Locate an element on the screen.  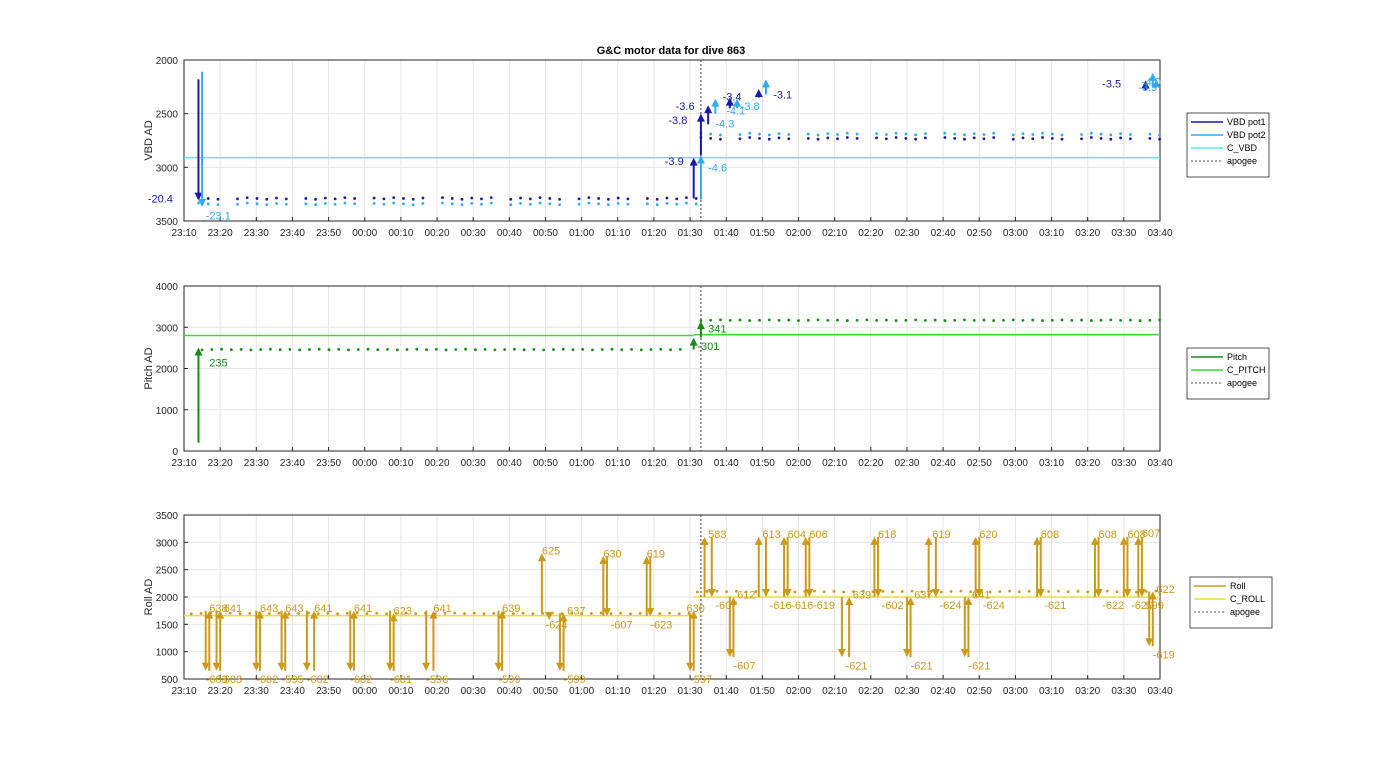
arrow-label: -597 is located at coordinates (701, 680).